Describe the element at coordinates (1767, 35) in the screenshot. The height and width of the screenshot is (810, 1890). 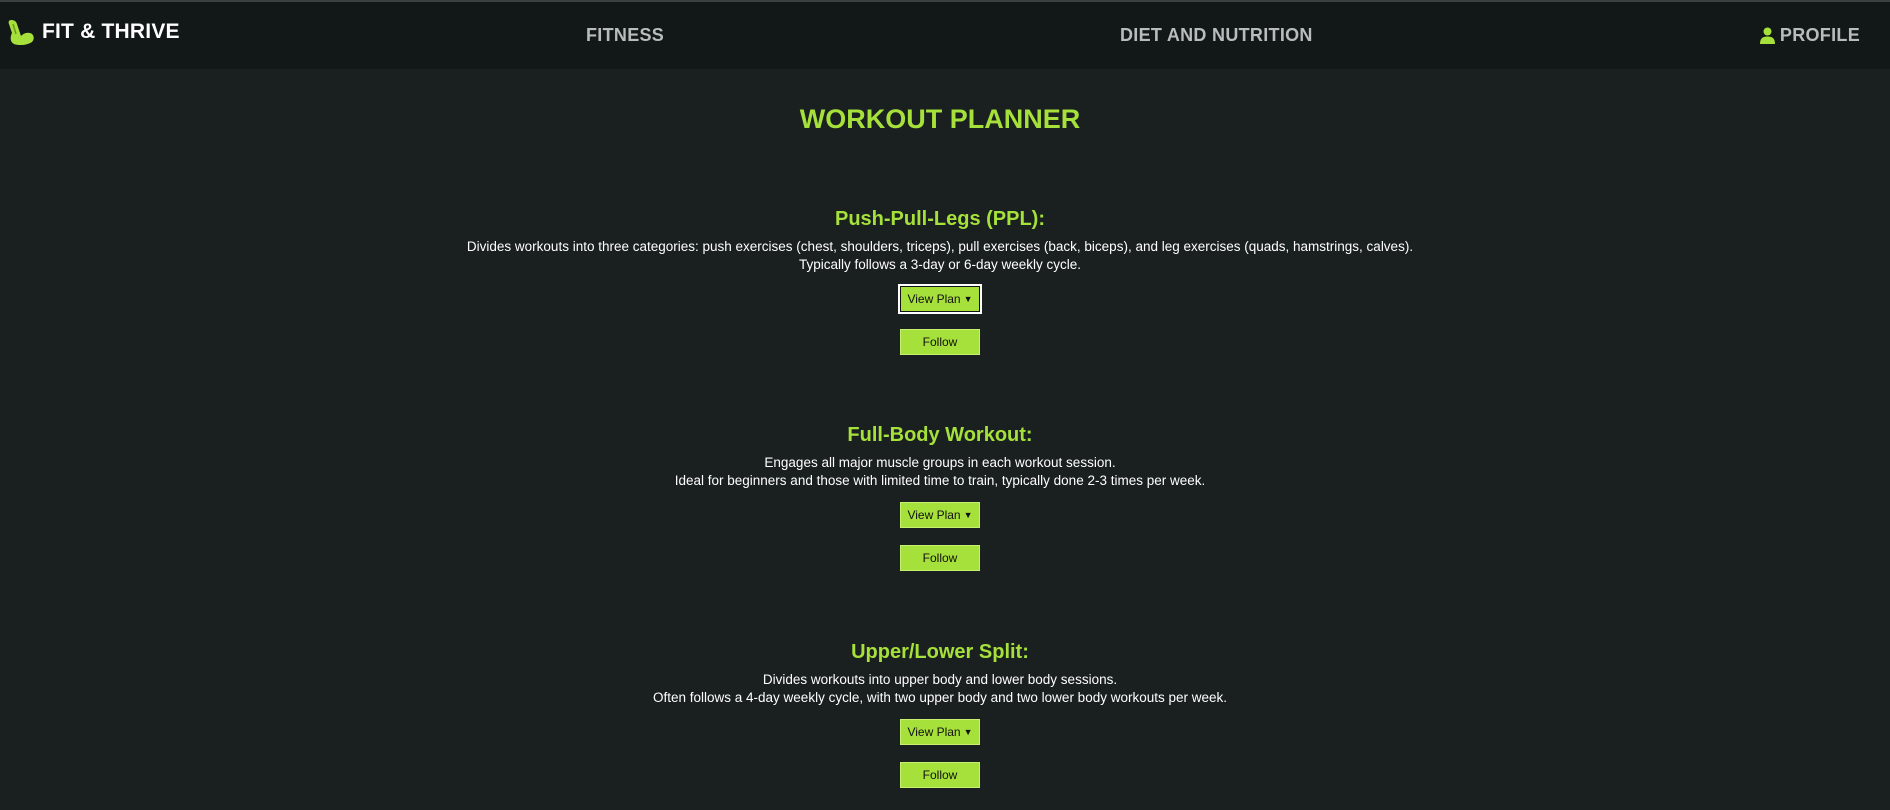
I see `user-icon` at that location.